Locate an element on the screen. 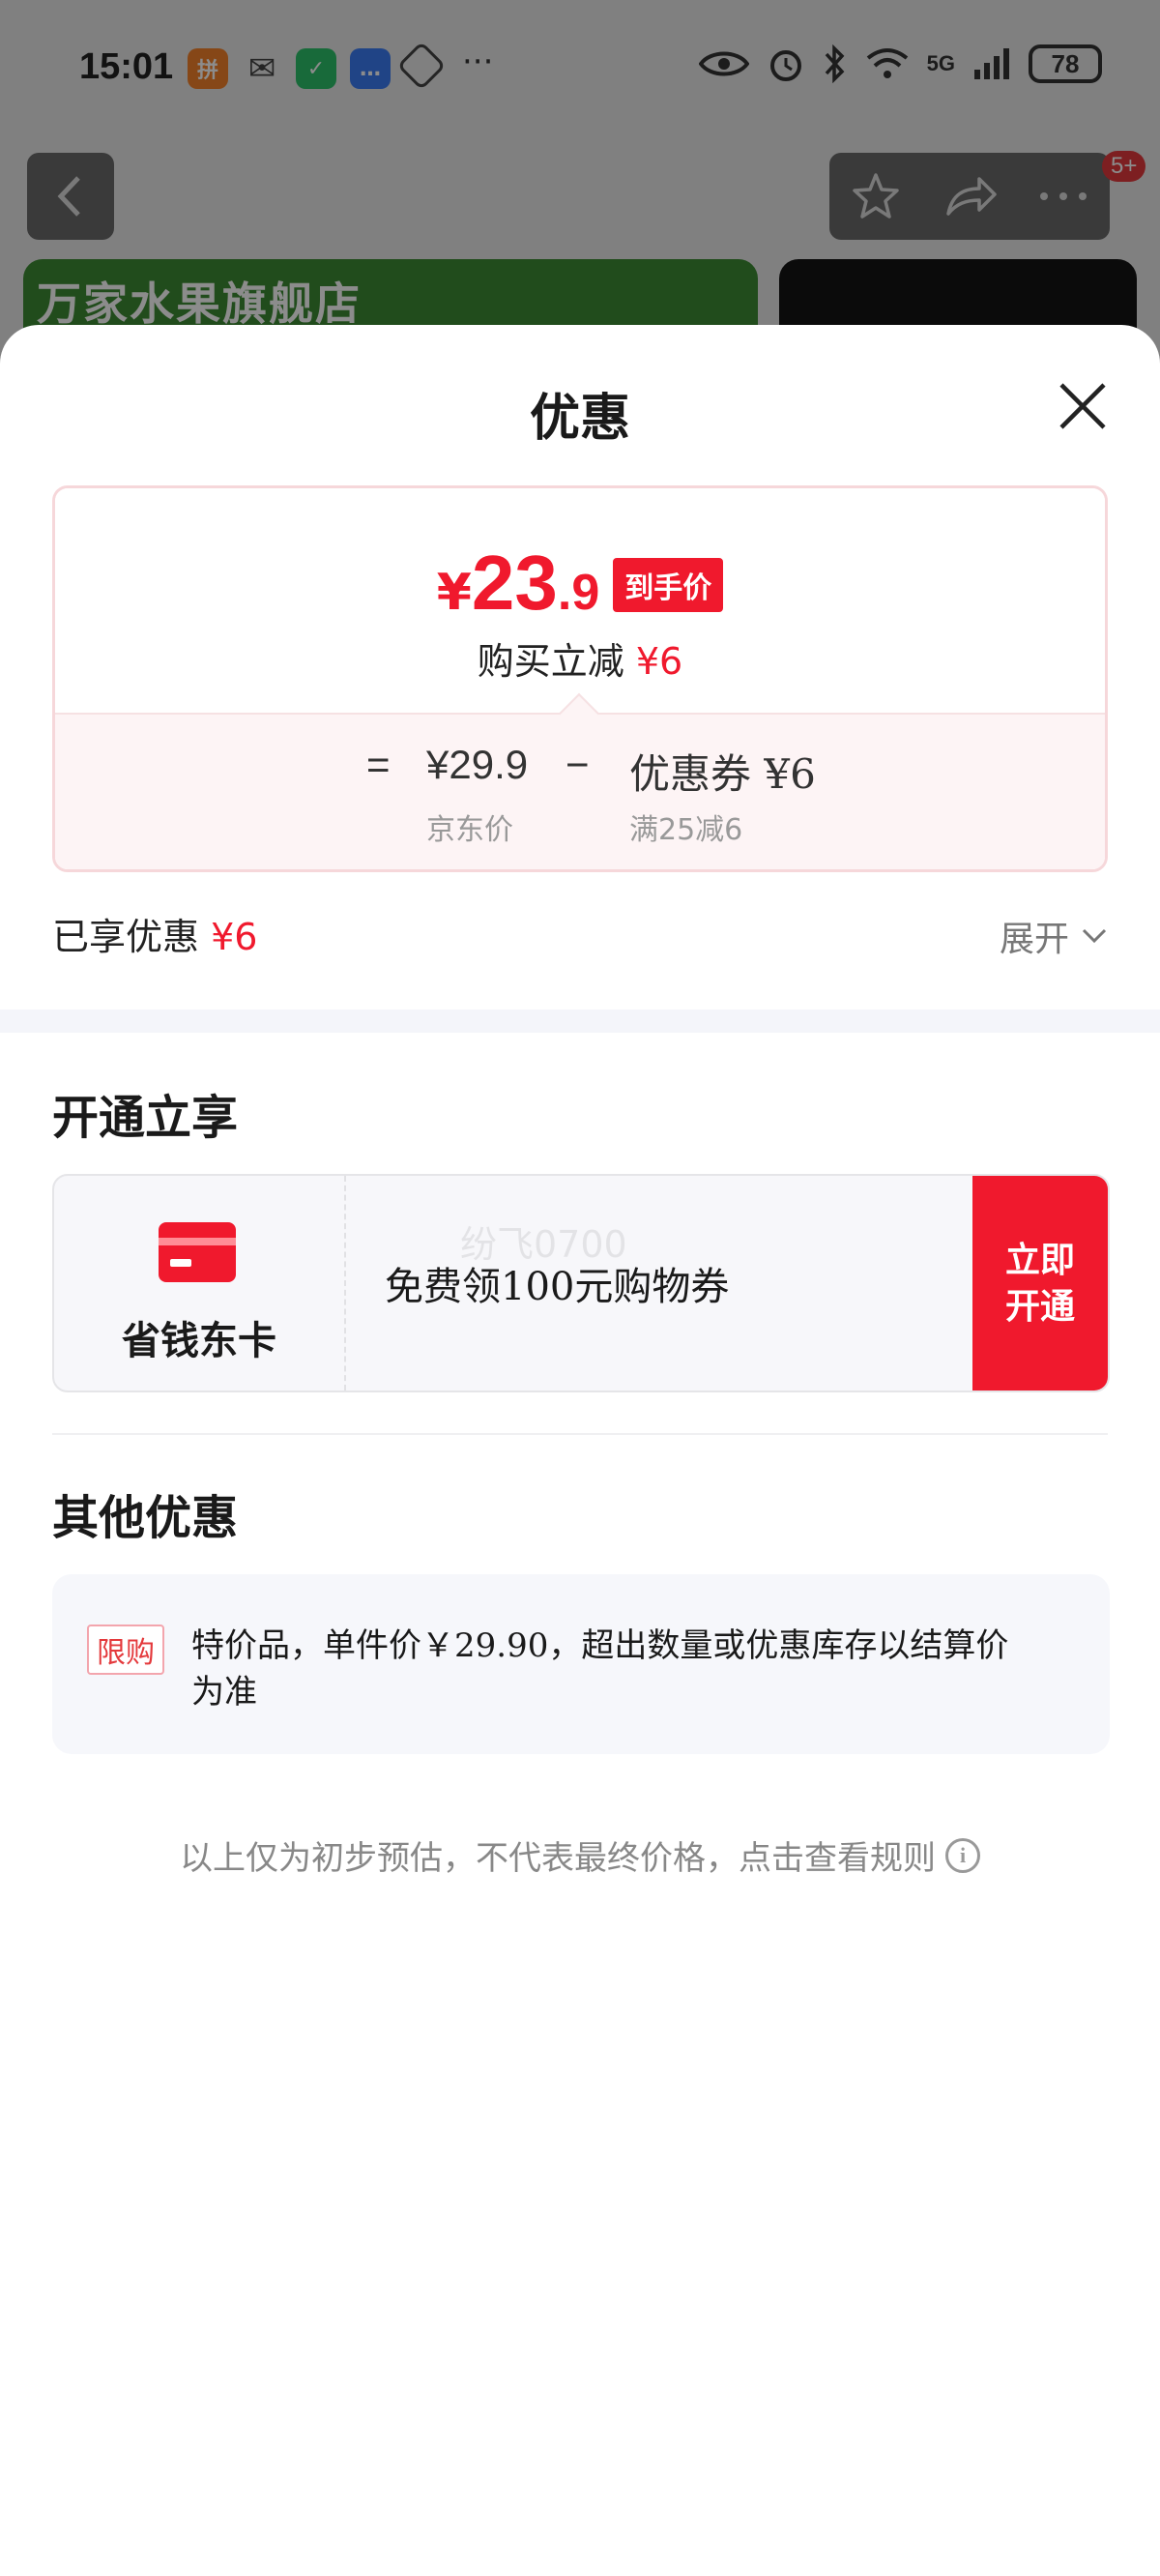 The height and width of the screenshot is (2576, 1160). close-icon is located at coordinates (1083, 406).